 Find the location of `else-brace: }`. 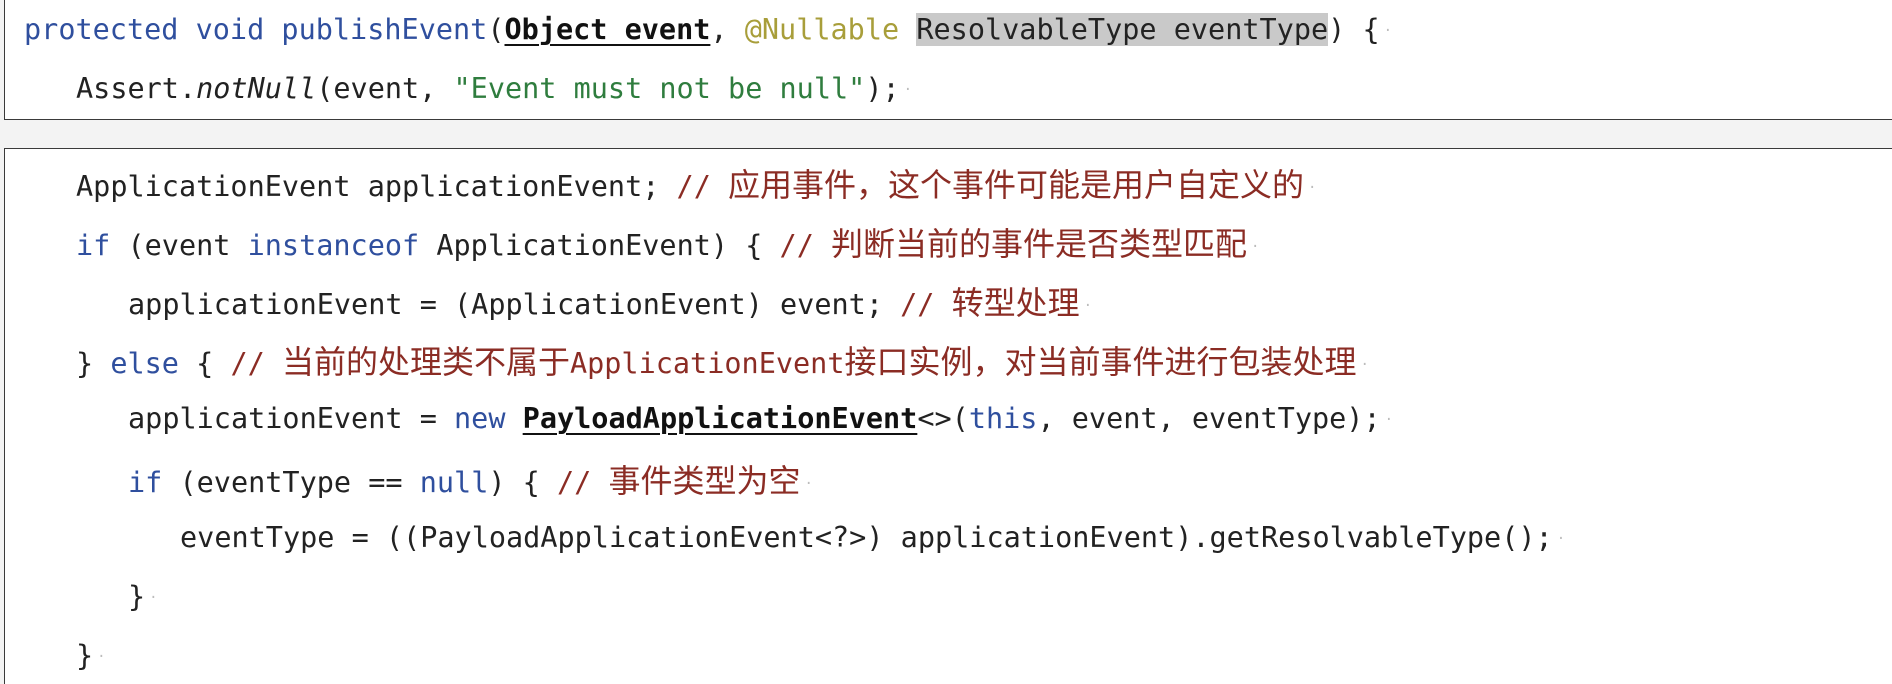

else-brace: } is located at coordinates (93, 363).